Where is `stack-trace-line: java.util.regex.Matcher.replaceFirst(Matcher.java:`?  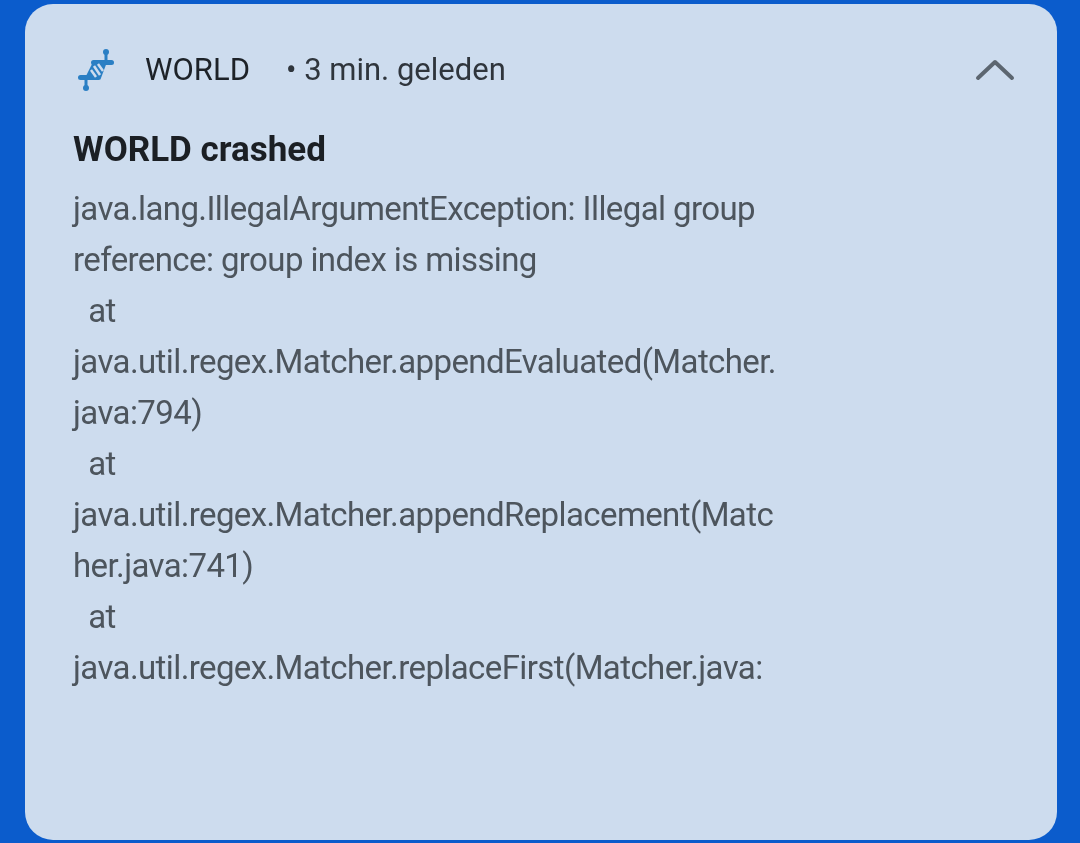 stack-trace-line: java.util.regex.Matcher.replaceFirst(Matcher.java: is located at coordinates (418, 668).